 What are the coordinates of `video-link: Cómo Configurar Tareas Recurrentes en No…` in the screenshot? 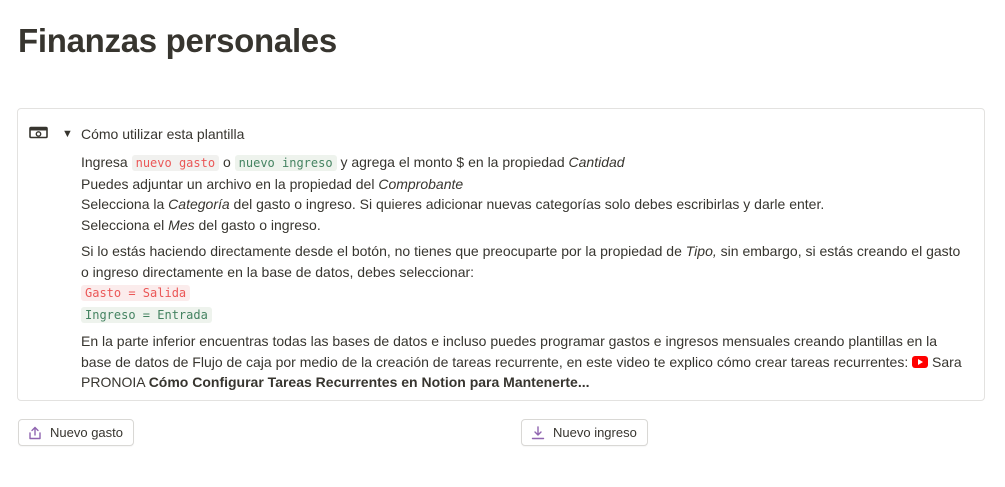 It's located at (369, 382).